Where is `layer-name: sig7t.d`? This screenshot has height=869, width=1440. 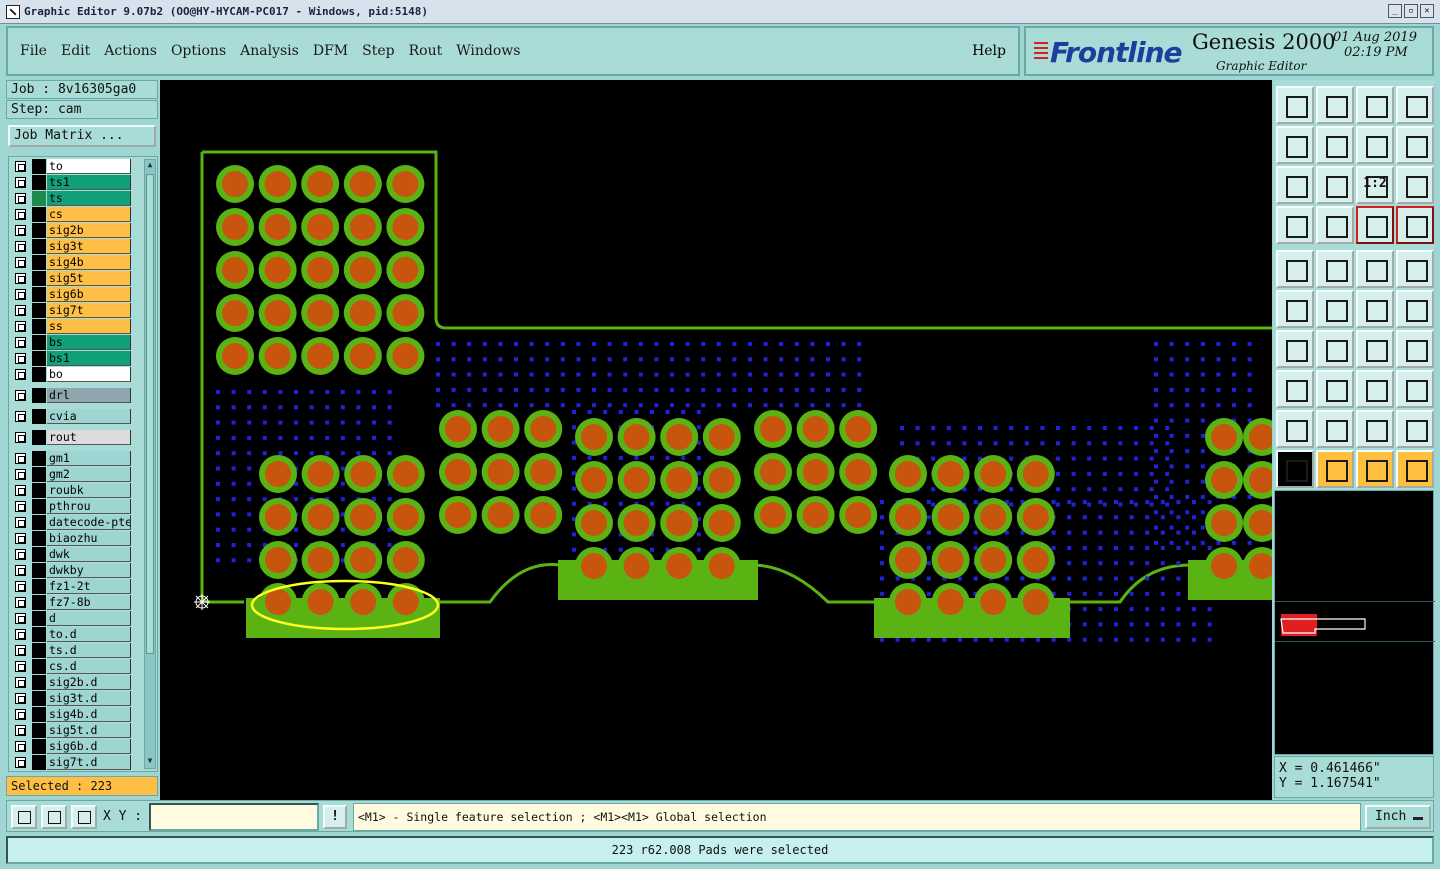 layer-name: sig7t.d is located at coordinates (89, 762).